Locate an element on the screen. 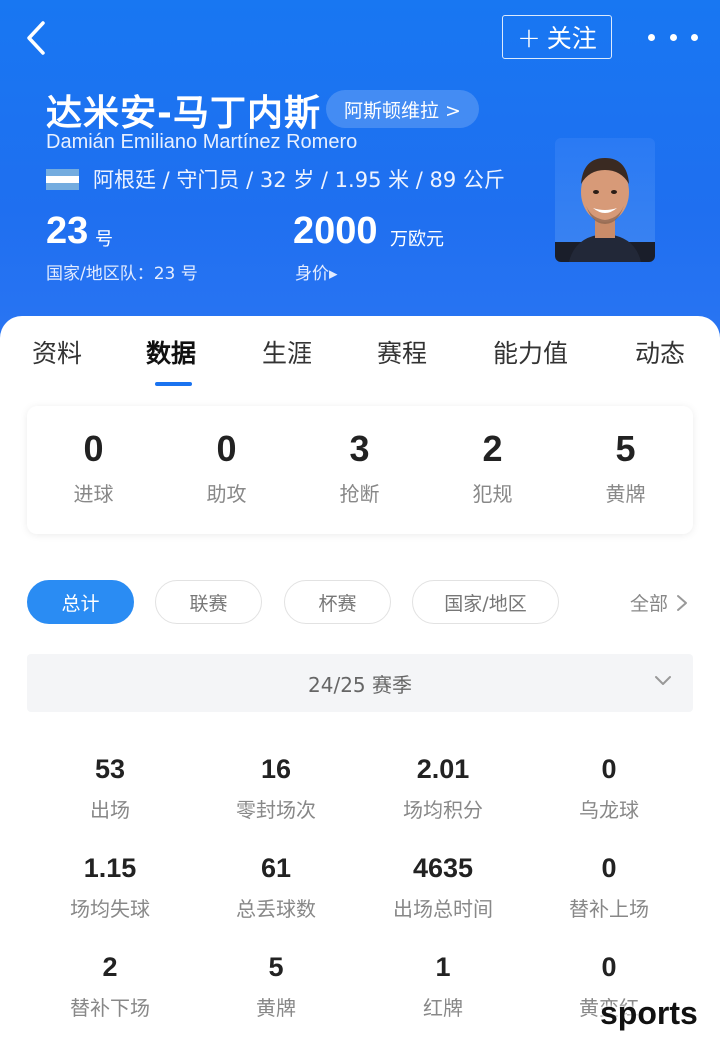  stat-item: 4635 出场总时间 is located at coordinates (443, 886).